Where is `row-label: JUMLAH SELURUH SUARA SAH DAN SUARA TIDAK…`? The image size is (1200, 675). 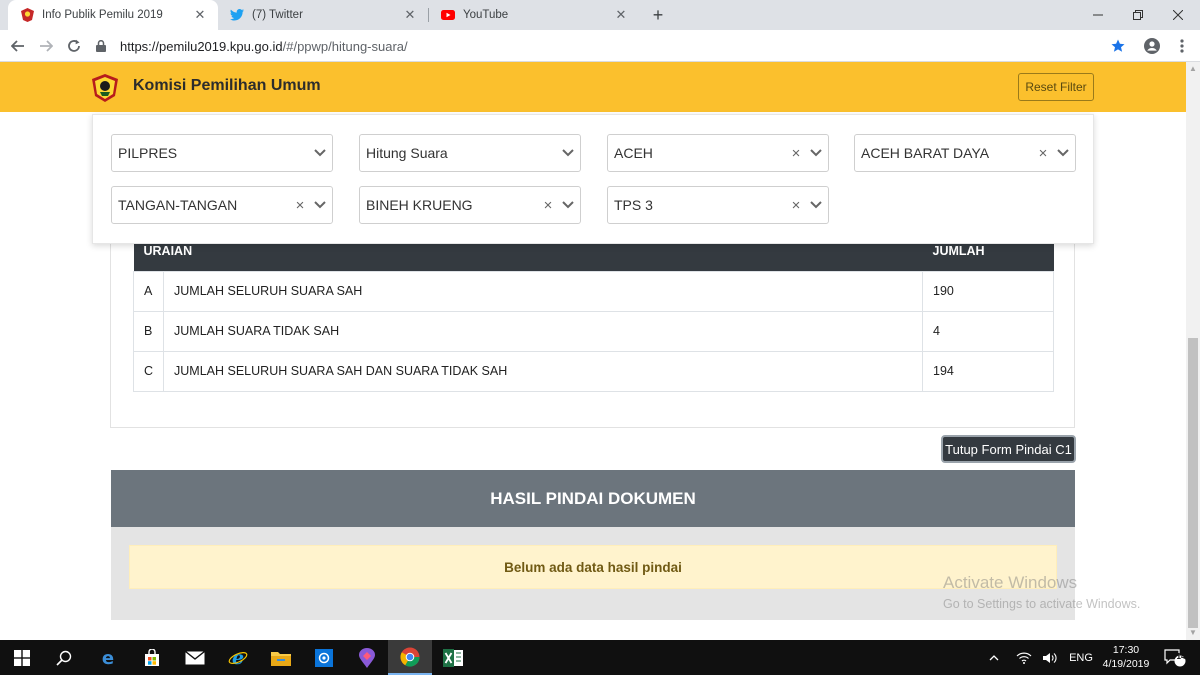
row-label: JUMLAH SELURUH SUARA SAH DAN SUARA TIDAK… is located at coordinates (543, 371).